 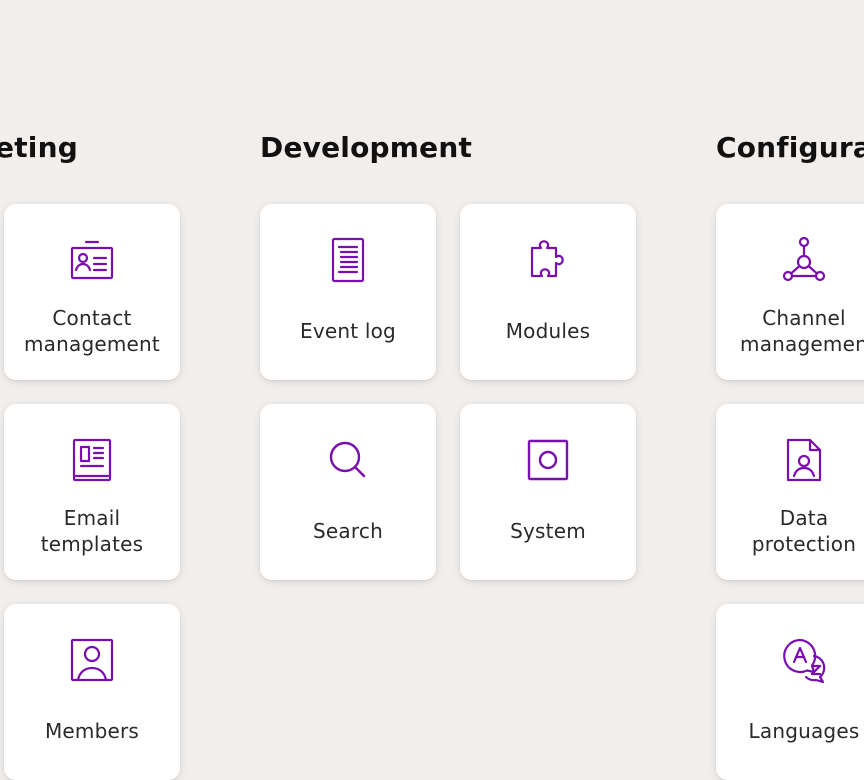 I want to click on tile-languages: Languages, so click(x=790, y=692).